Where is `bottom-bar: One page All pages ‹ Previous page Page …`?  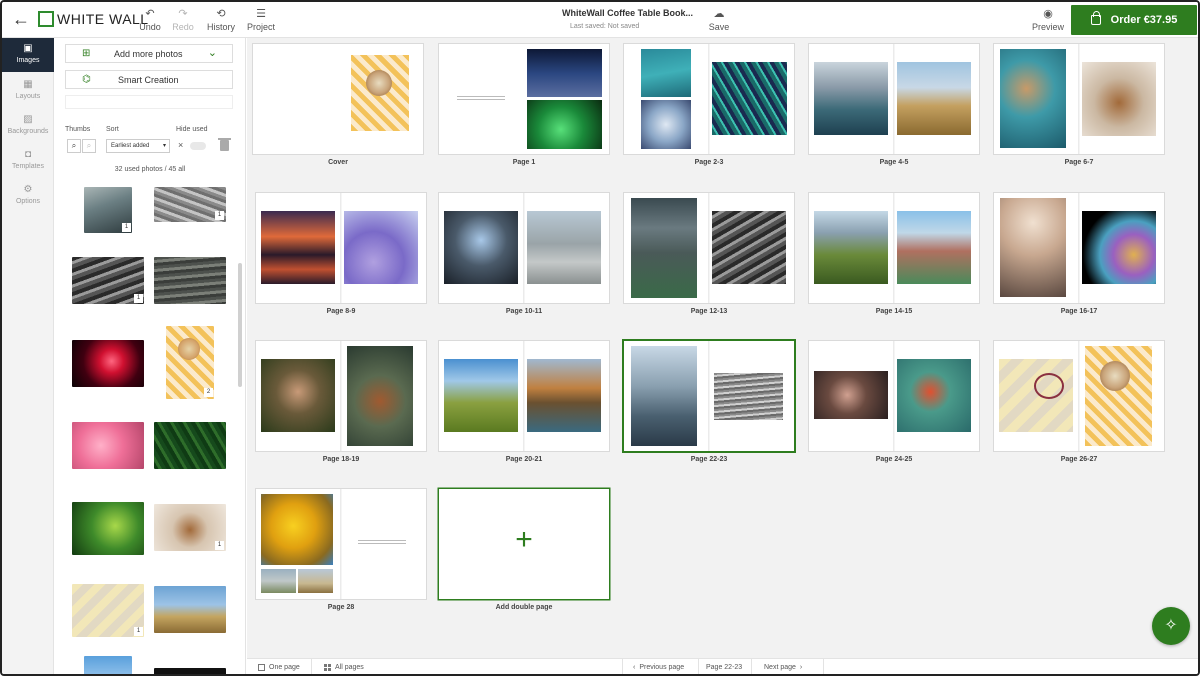
bottom-bar: One page All pages ‹ Previous page Page … is located at coordinates (722, 666).